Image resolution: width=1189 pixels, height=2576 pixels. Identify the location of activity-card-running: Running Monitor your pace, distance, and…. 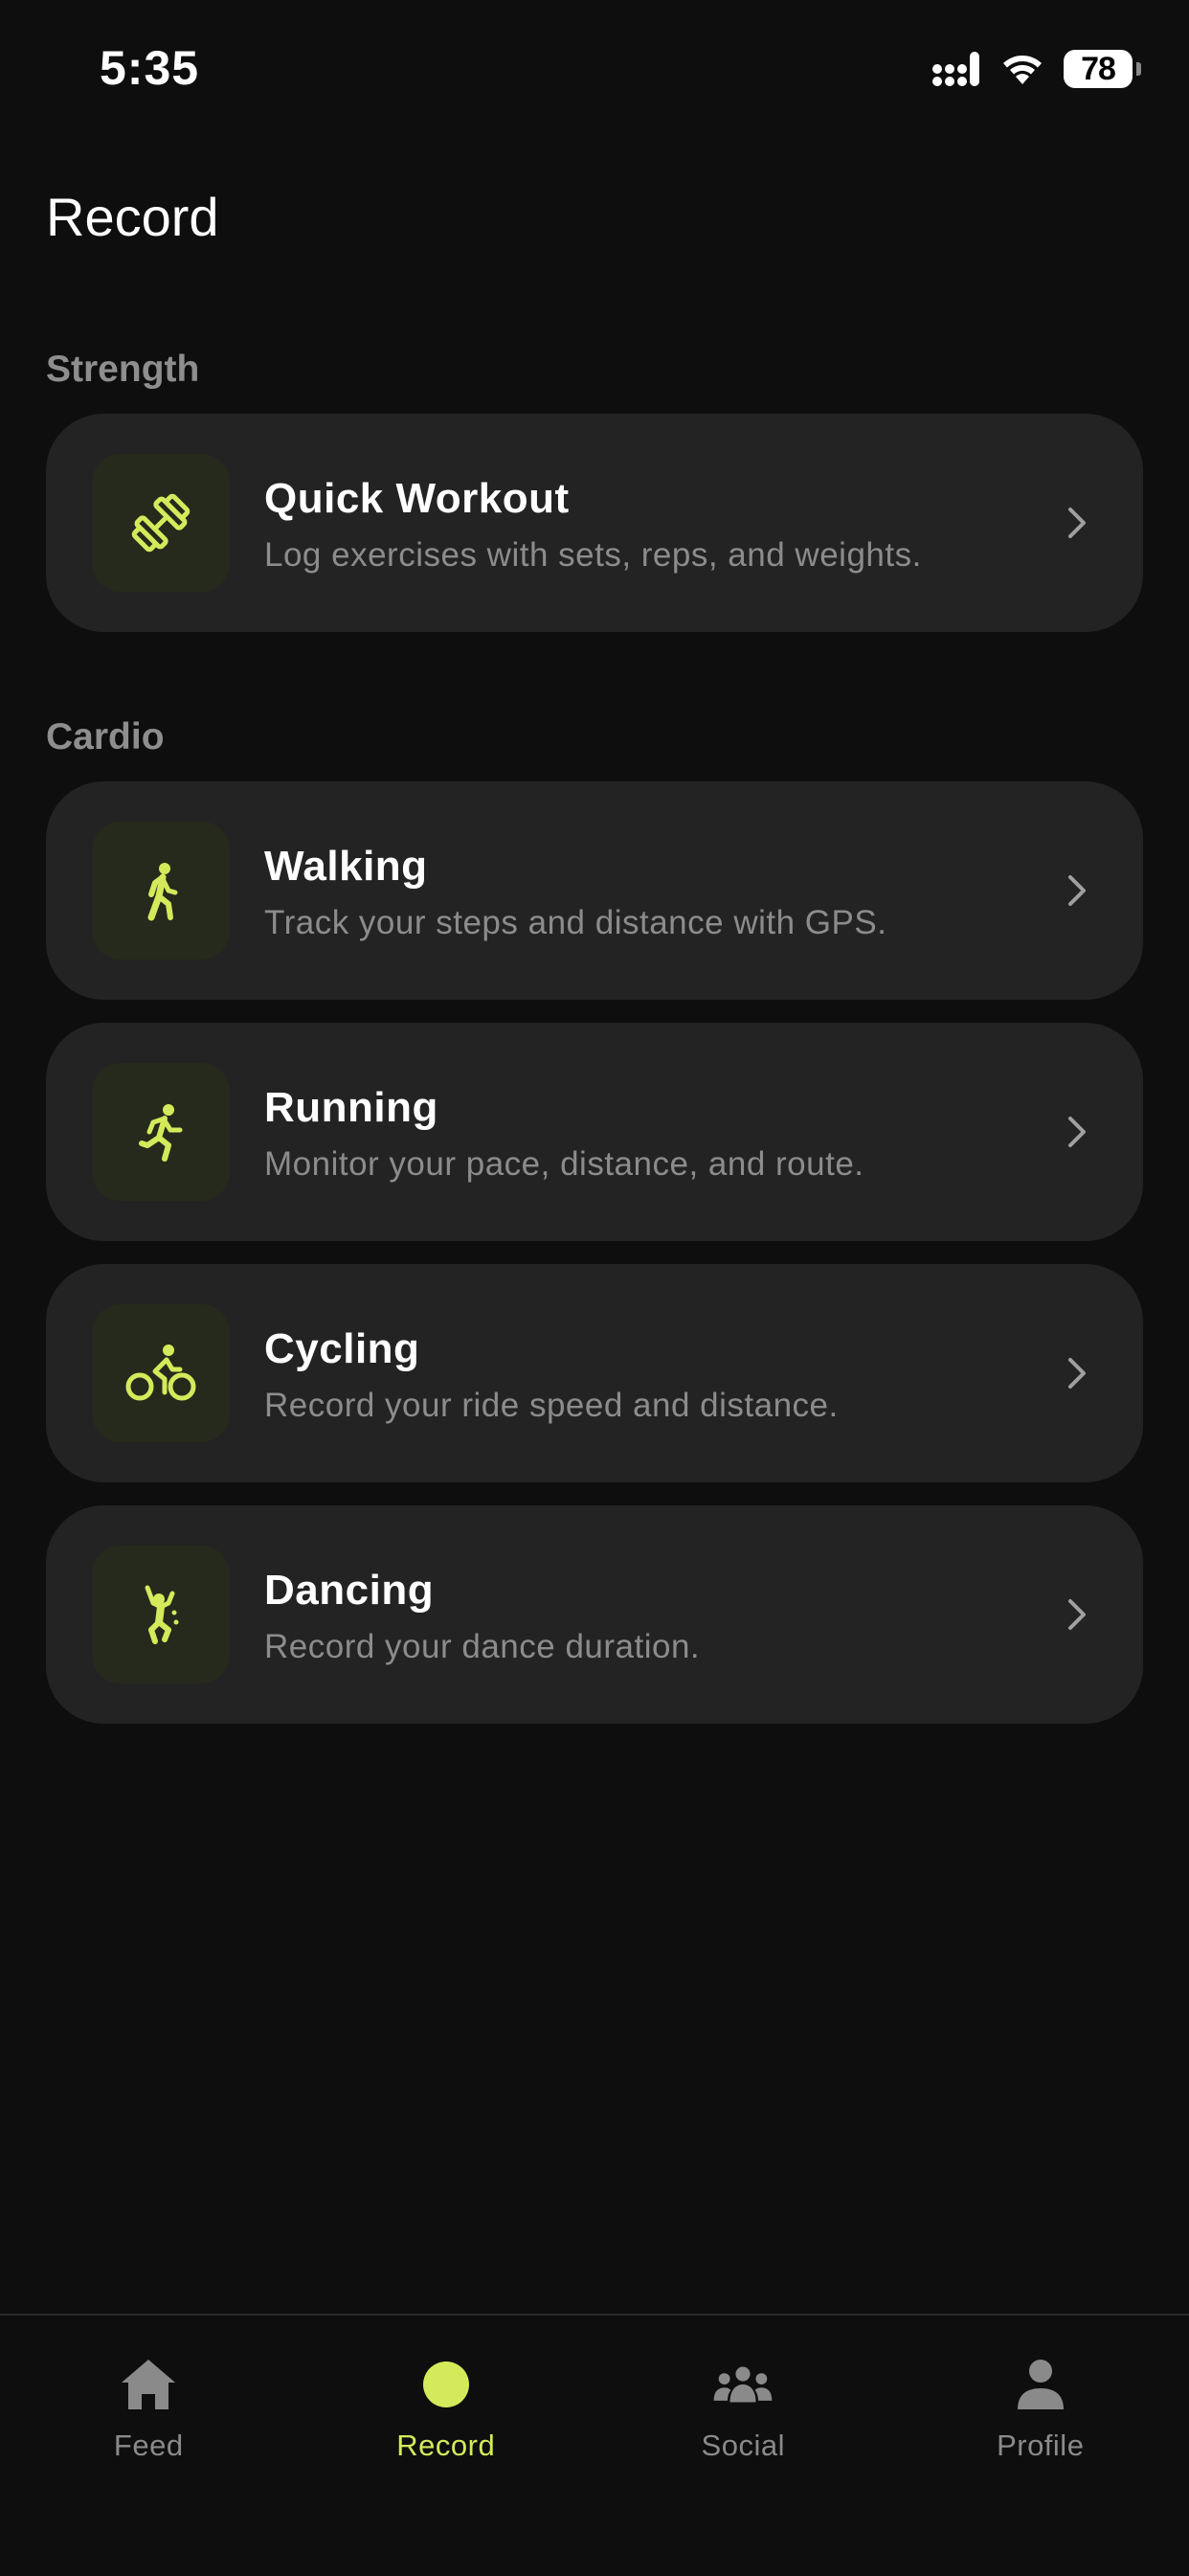
(594, 1132).